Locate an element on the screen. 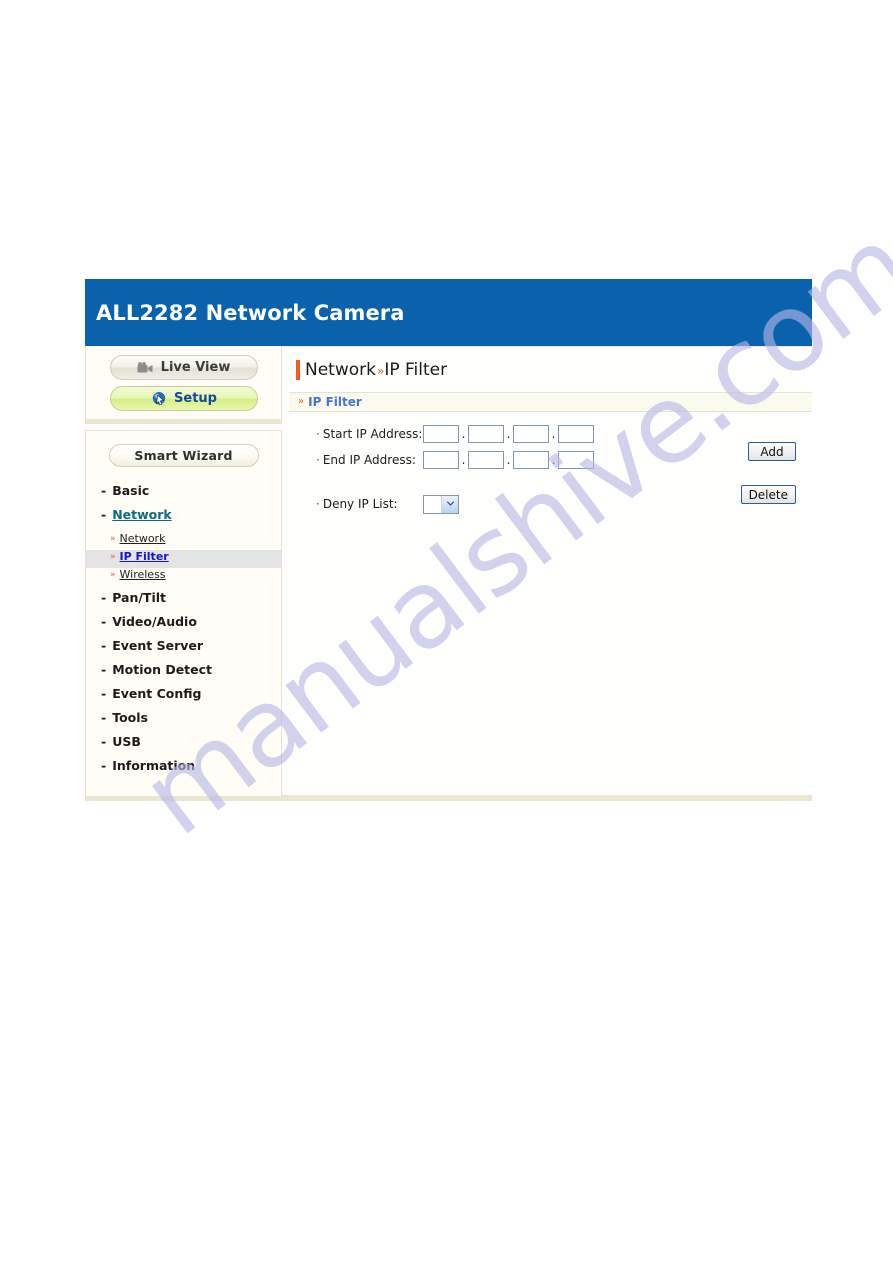 This screenshot has height=1263, width=893. cursor-arrow-icon is located at coordinates (159, 399).